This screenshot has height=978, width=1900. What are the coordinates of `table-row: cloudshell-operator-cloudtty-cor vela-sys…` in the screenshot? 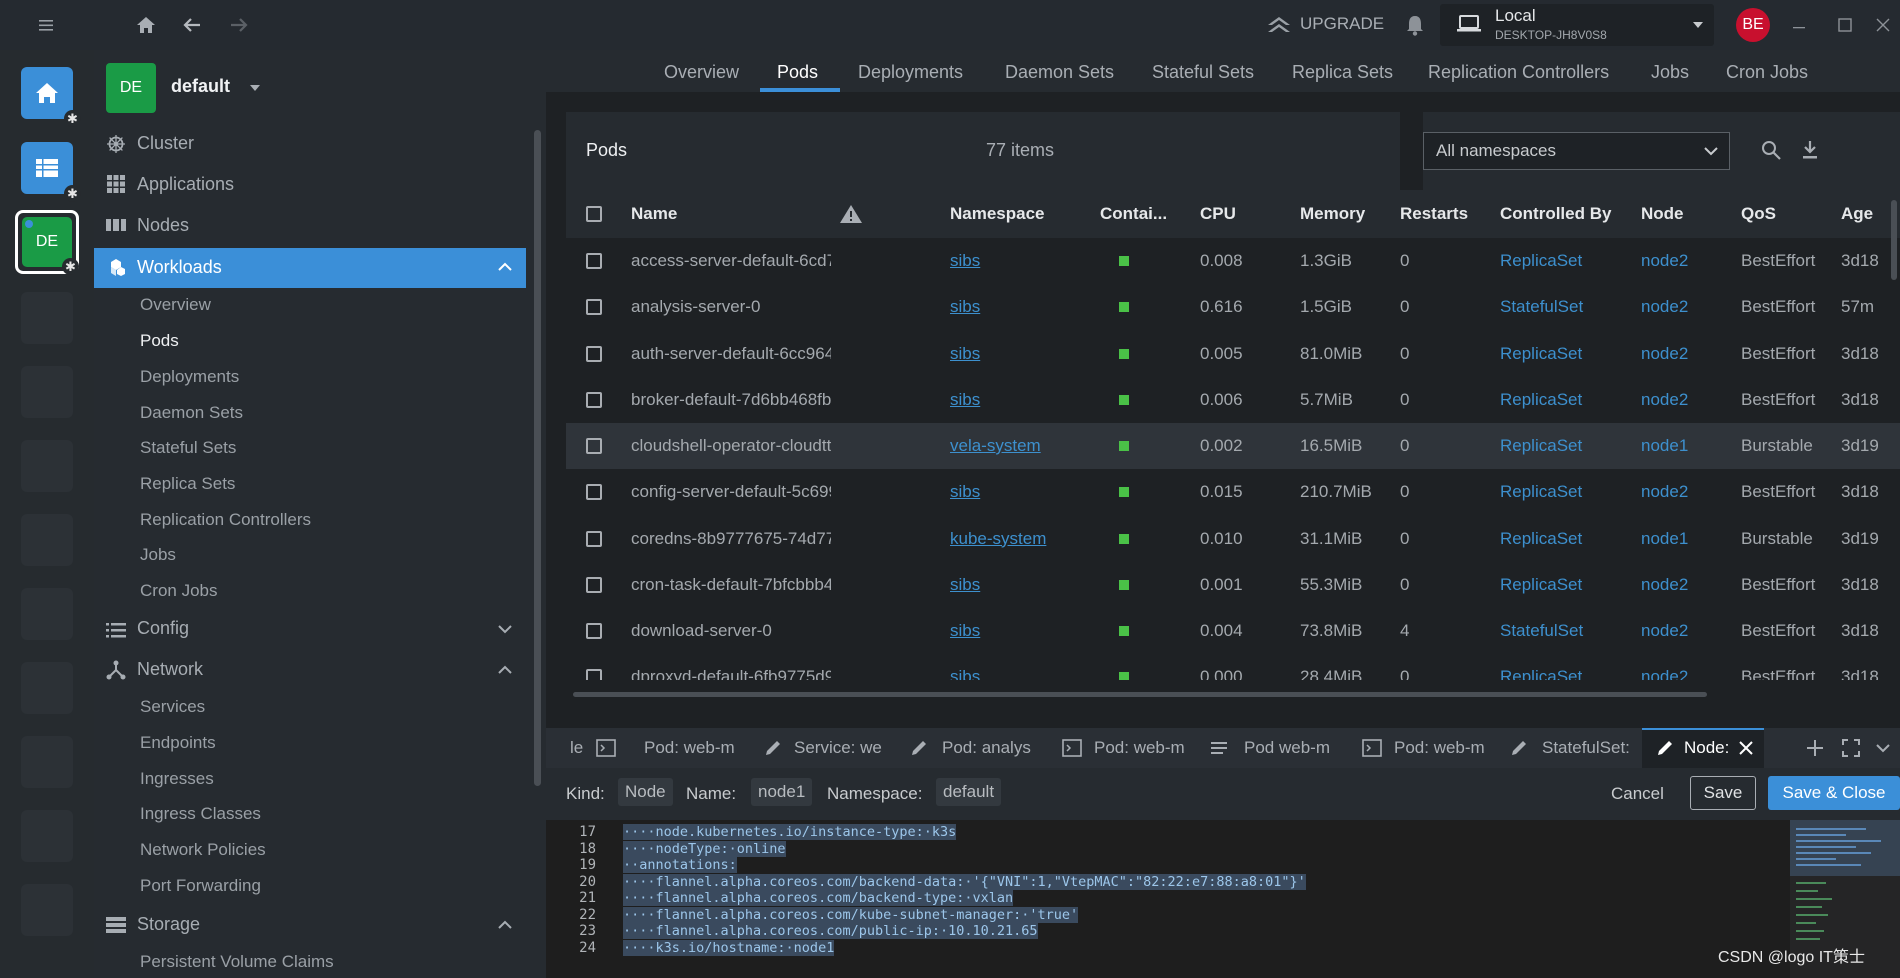 It's located at (1233, 446).